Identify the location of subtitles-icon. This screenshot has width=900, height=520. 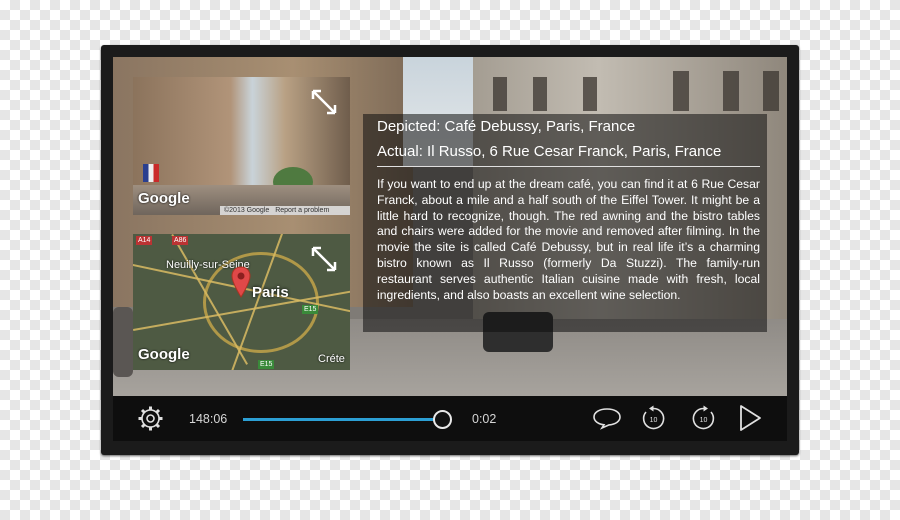
(607, 418).